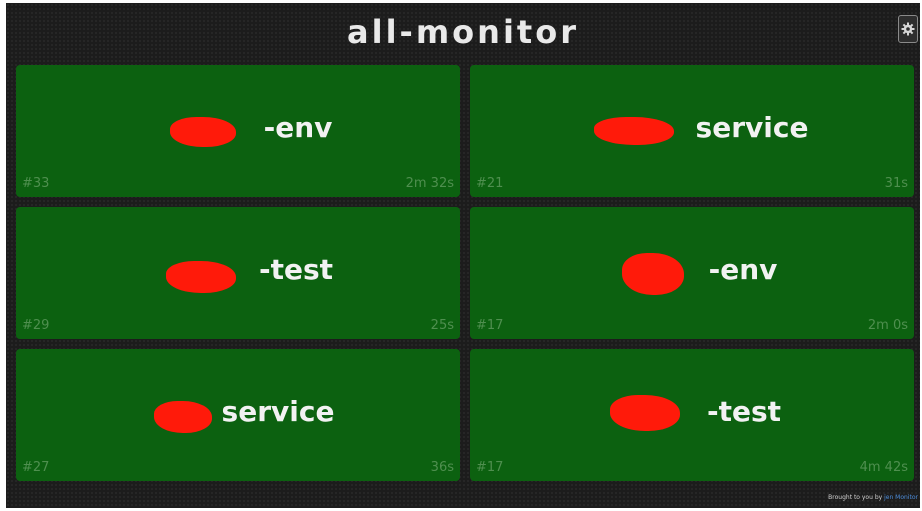  What do you see at coordinates (887, 325) in the screenshot?
I see `build-duration: 2m 0s` at bounding box center [887, 325].